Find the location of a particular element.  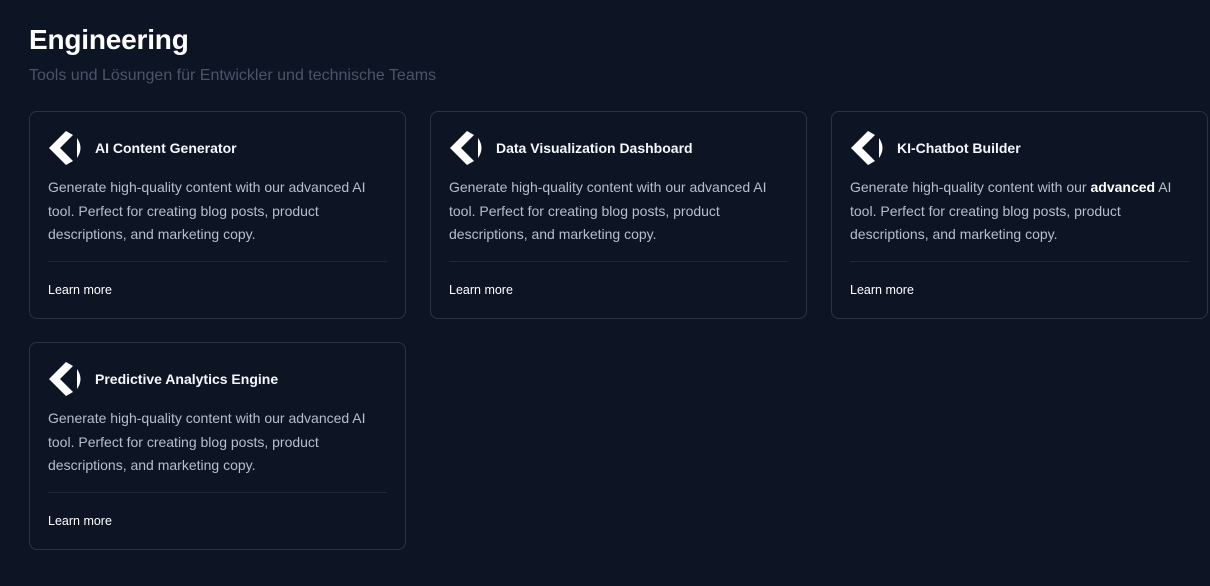

card-header: AI Content Generator is located at coordinates (142, 148).